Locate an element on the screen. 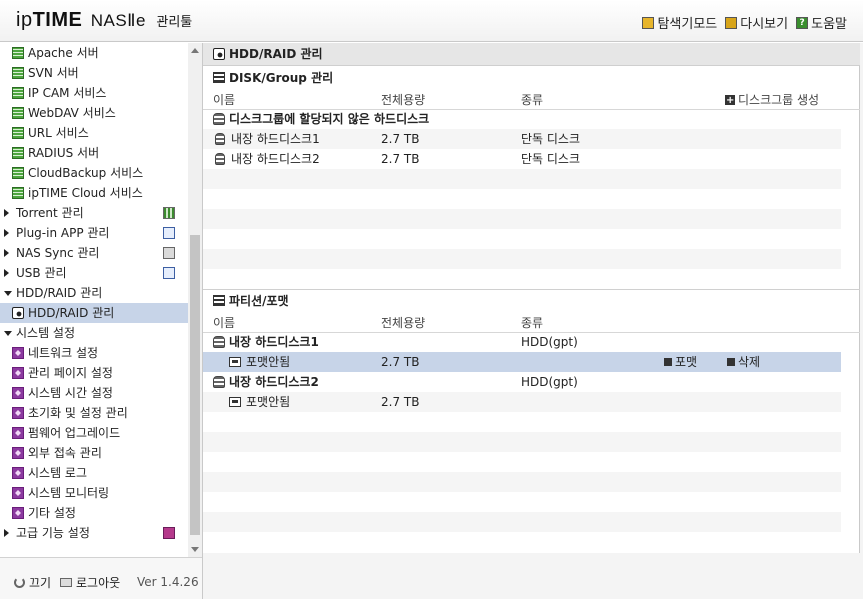  table-row: 내장 하드디스크2 2.7 TB 단독 디스크 is located at coordinates (522, 159).